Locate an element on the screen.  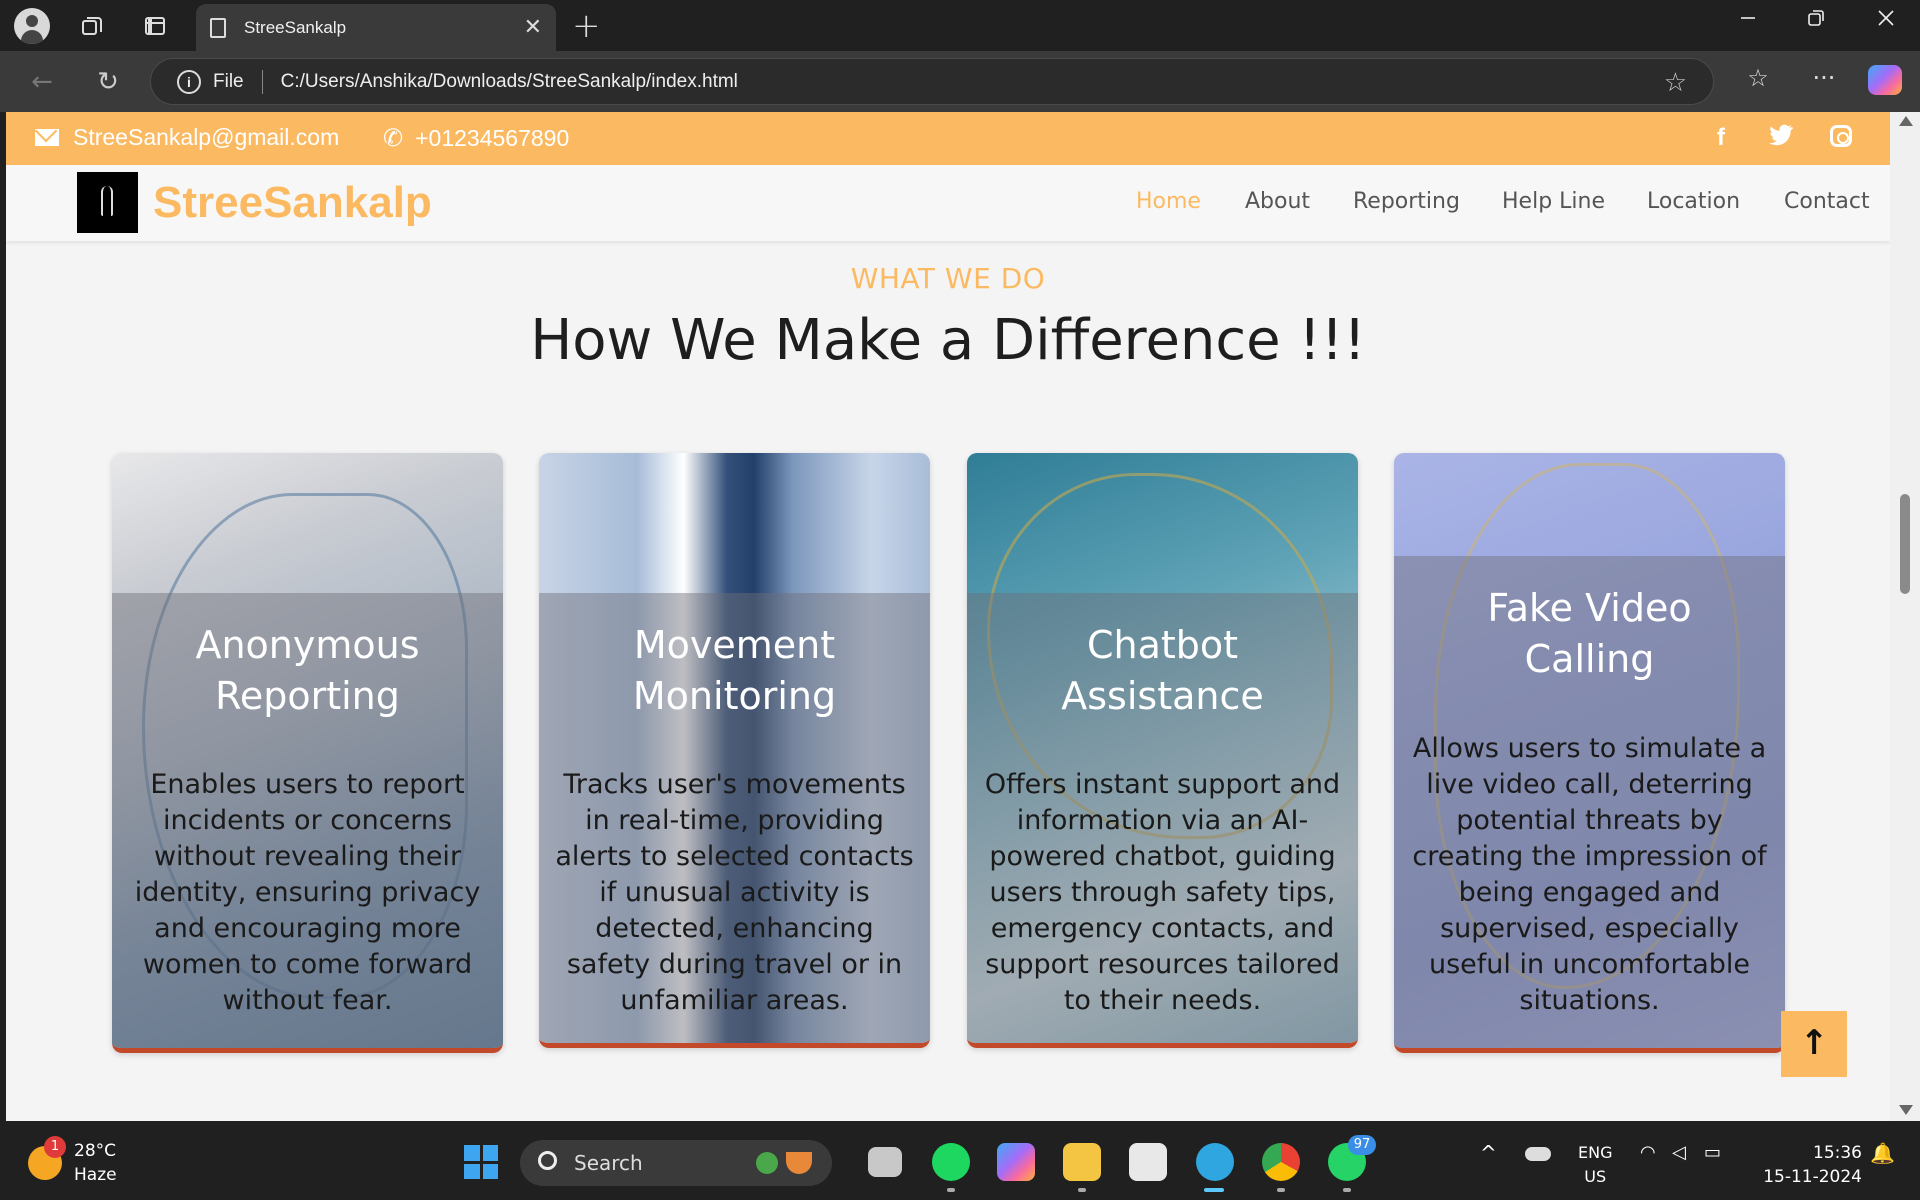
edge-icon is located at coordinates (1215, 1162).